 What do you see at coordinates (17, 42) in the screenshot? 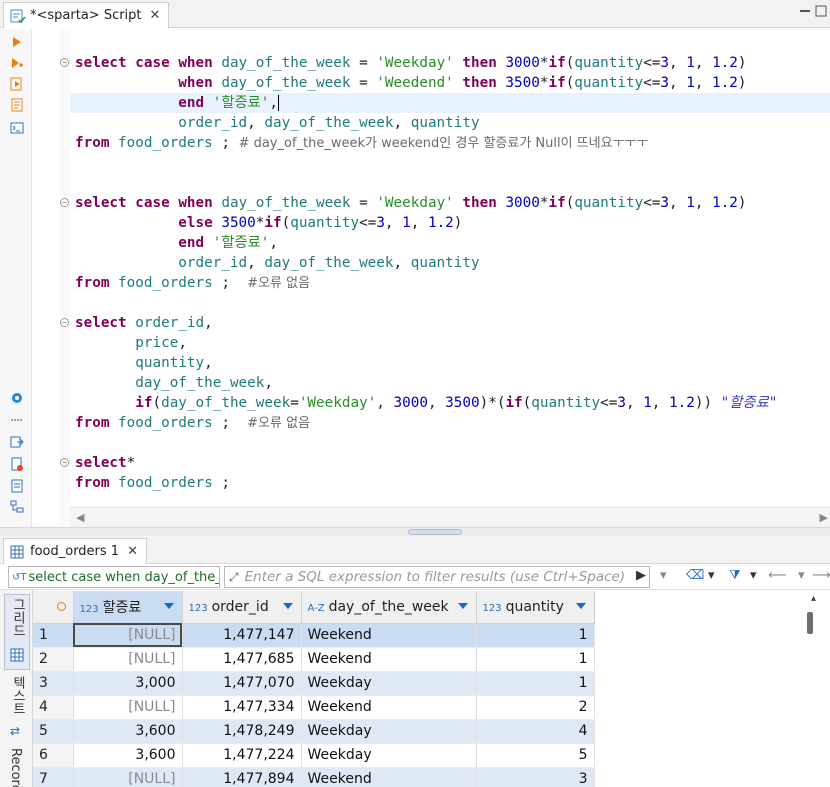
I see `execute-statement-icon` at bounding box center [17, 42].